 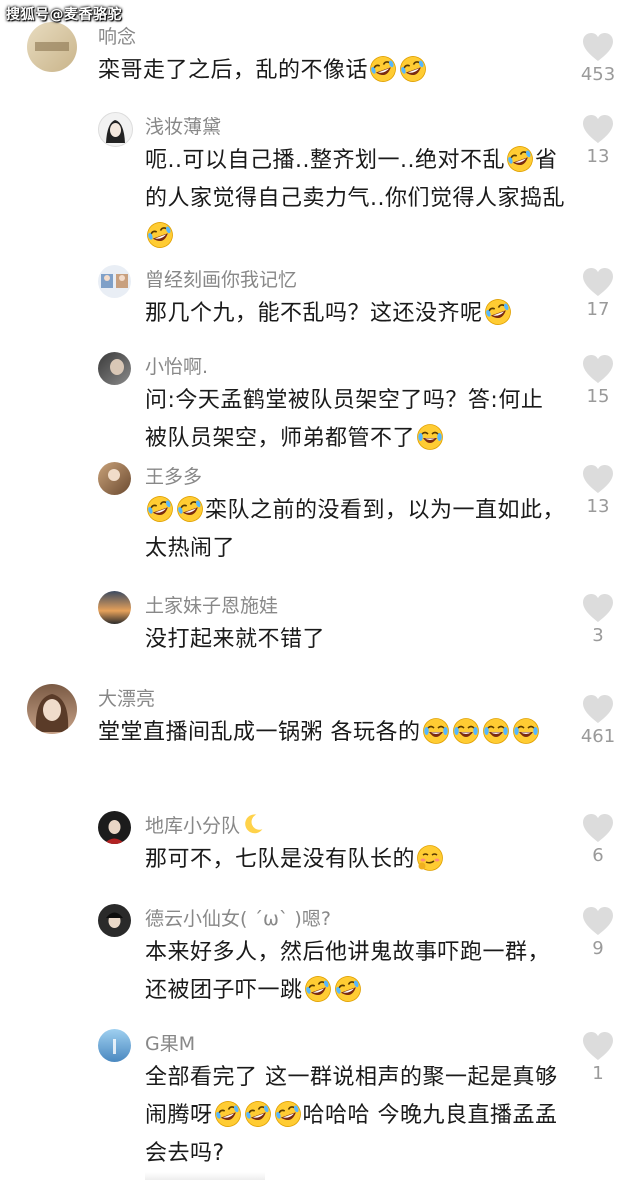 What do you see at coordinates (64, 15) in the screenshot?
I see `watermark-text: 搜狐号@麦香骆驼` at bounding box center [64, 15].